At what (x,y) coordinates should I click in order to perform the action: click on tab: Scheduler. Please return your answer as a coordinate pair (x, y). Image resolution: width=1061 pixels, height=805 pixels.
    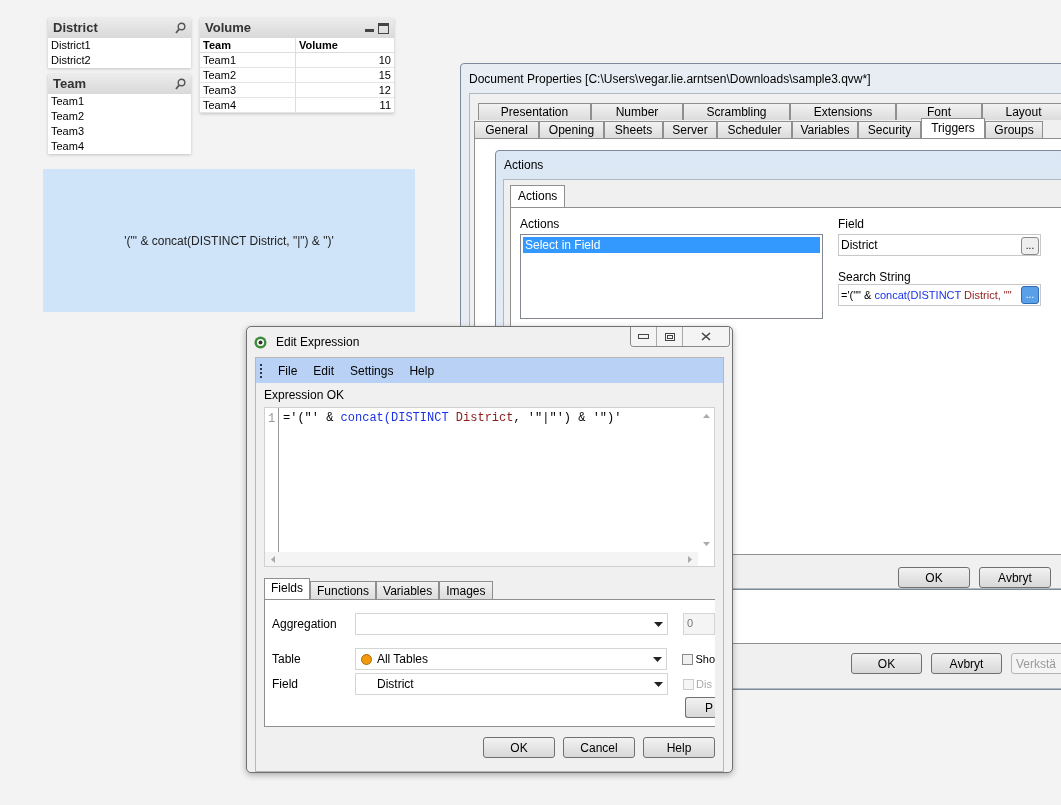
    Looking at the image, I should click on (754, 129).